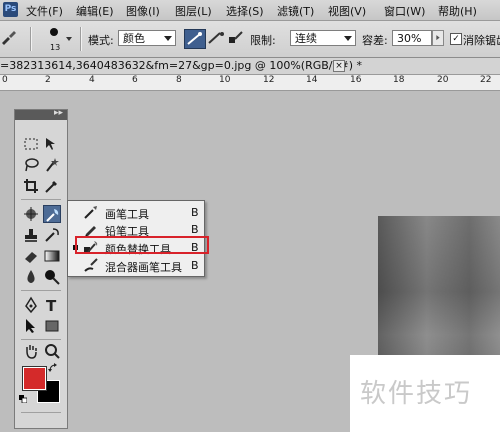  I want to click on menu-image: 图像(I), so click(143, 11).